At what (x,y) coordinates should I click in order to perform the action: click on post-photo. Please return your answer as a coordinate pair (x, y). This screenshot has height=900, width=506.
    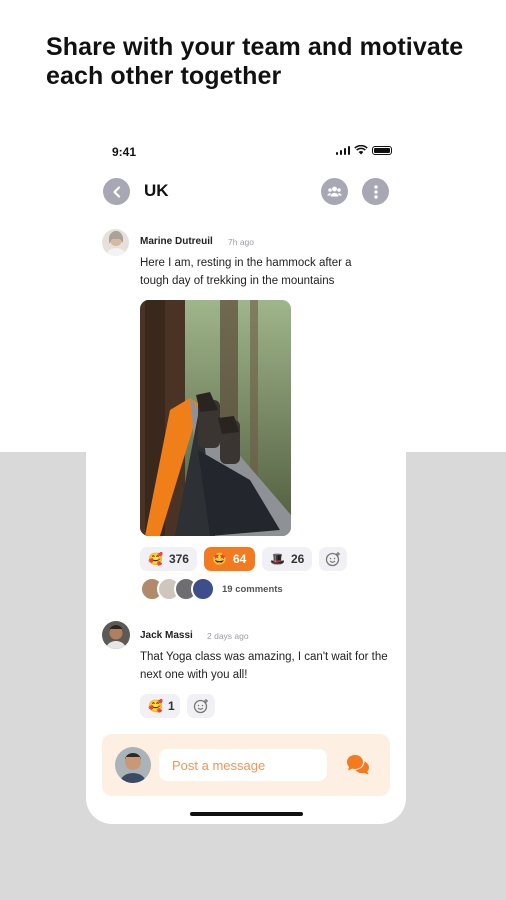
    Looking at the image, I should click on (215, 418).